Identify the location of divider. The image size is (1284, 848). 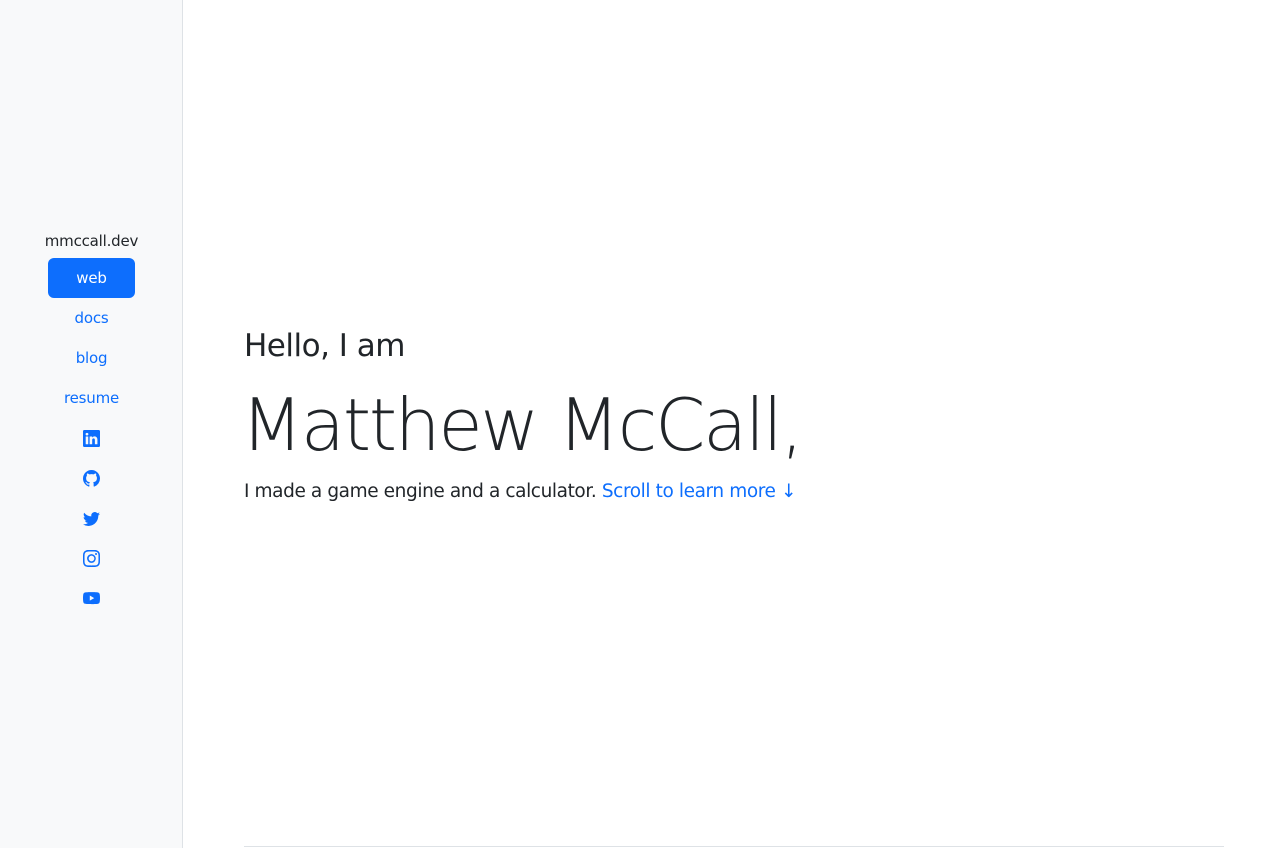
(734, 846).